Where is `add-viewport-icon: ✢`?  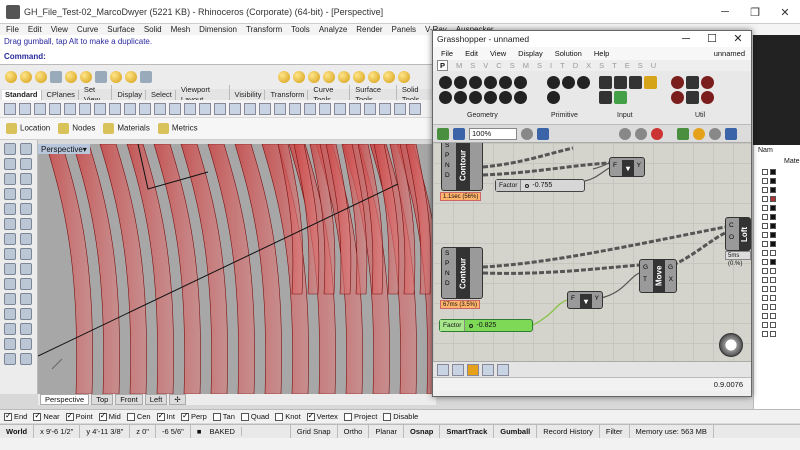
add-viewport-icon: ✢ is located at coordinates (177, 399).